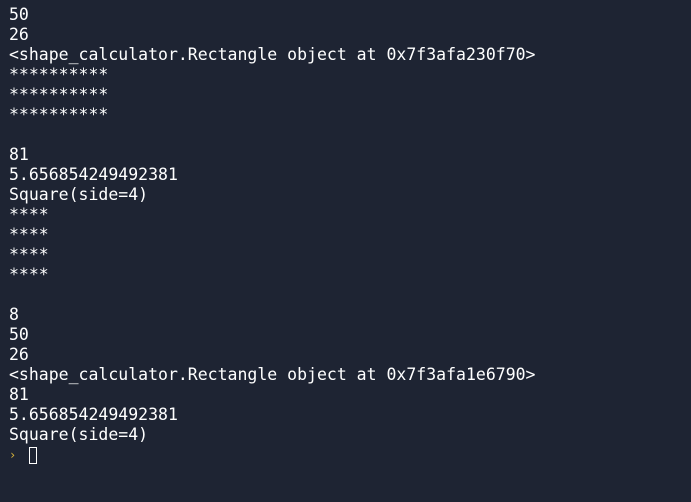  I want to click on output-line: 8, so click(14, 314).